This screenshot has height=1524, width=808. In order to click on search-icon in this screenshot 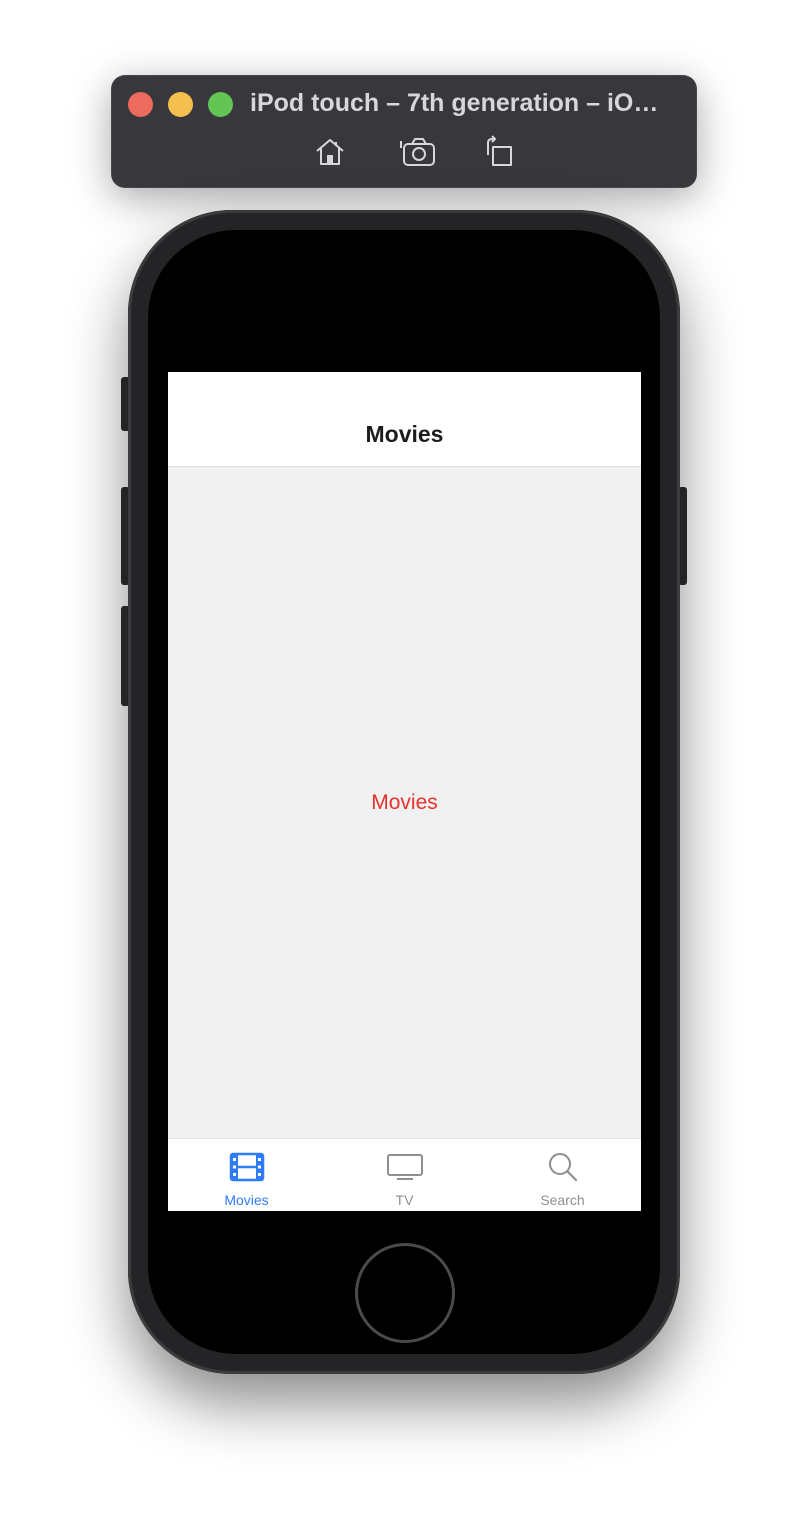, I will do `click(563, 1167)`.